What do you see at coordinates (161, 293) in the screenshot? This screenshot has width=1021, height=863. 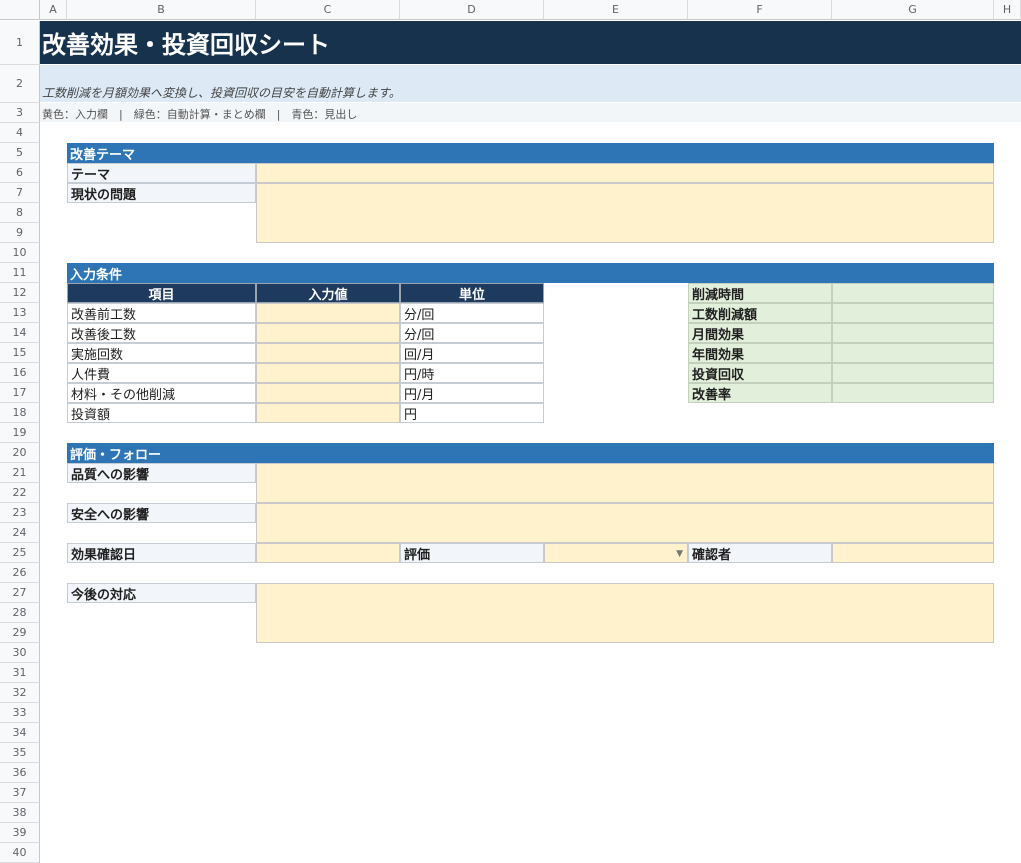 I see `table-header-item: 項目` at bounding box center [161, 293].